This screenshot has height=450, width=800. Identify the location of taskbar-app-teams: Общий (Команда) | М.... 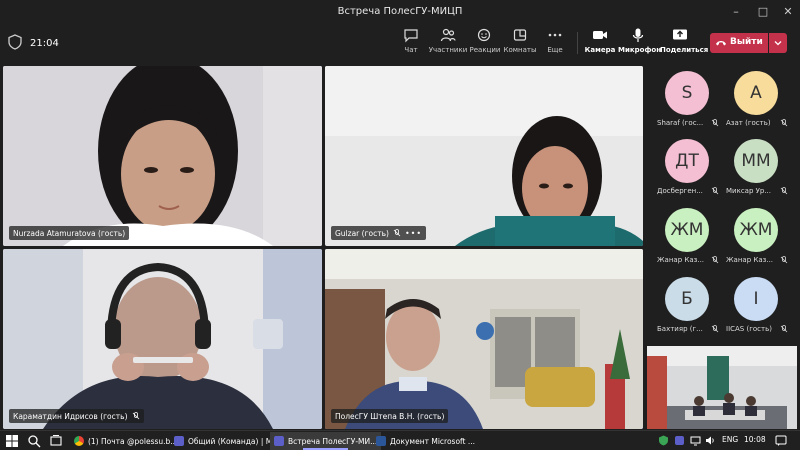
(226, 441).